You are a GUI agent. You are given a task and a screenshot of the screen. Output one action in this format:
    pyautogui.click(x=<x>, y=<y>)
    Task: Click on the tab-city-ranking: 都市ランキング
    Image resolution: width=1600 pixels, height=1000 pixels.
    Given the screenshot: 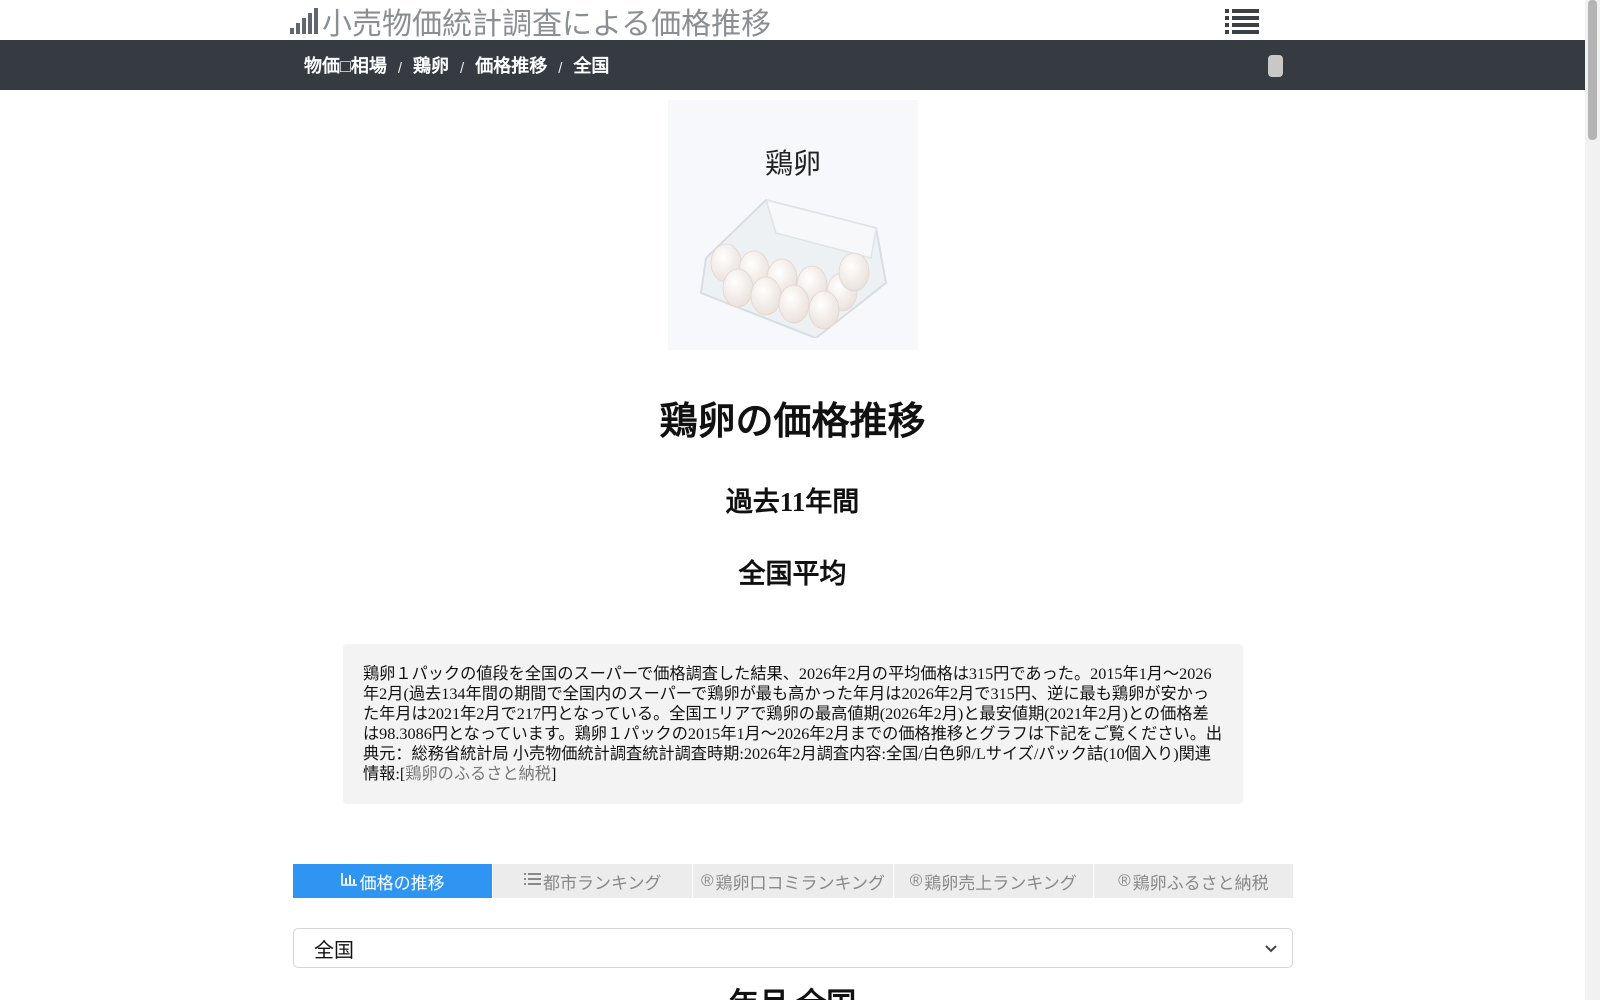 What is the action you would take?
    pyautogui.click(x=593, y=881)
    